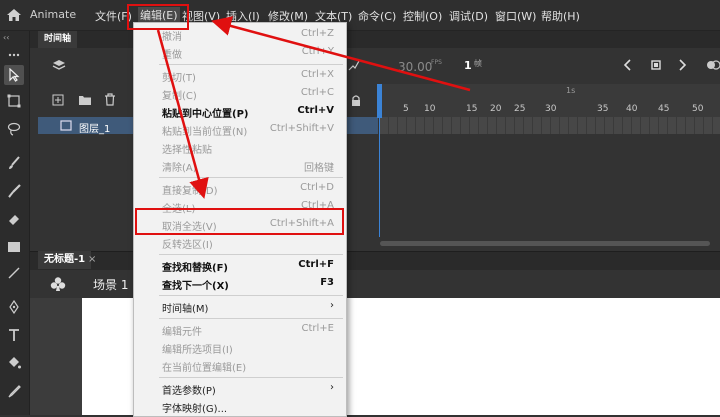  Describe the element at coordinates (341, 54) in the screenshot. I see `arrow-to-edit-menu` at that location.